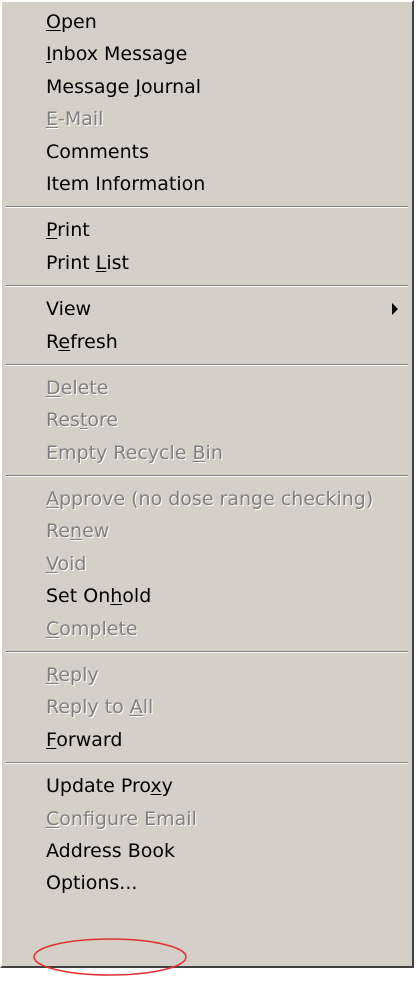 The height and width of the screenshot is (983, 418). I want to click on menu-item-update-proxy: Update Proxy, so click(207, 786).